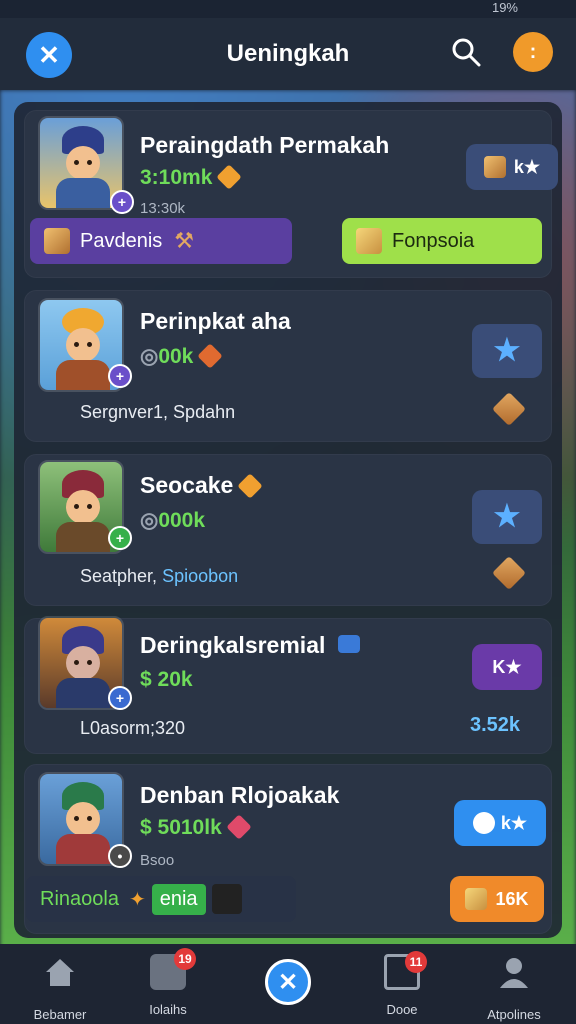 The image size is (576, 1024). What do you see at coordinates (60, 972) in the screenshot?
I see `home-icon` at bounding box center [60, 972].